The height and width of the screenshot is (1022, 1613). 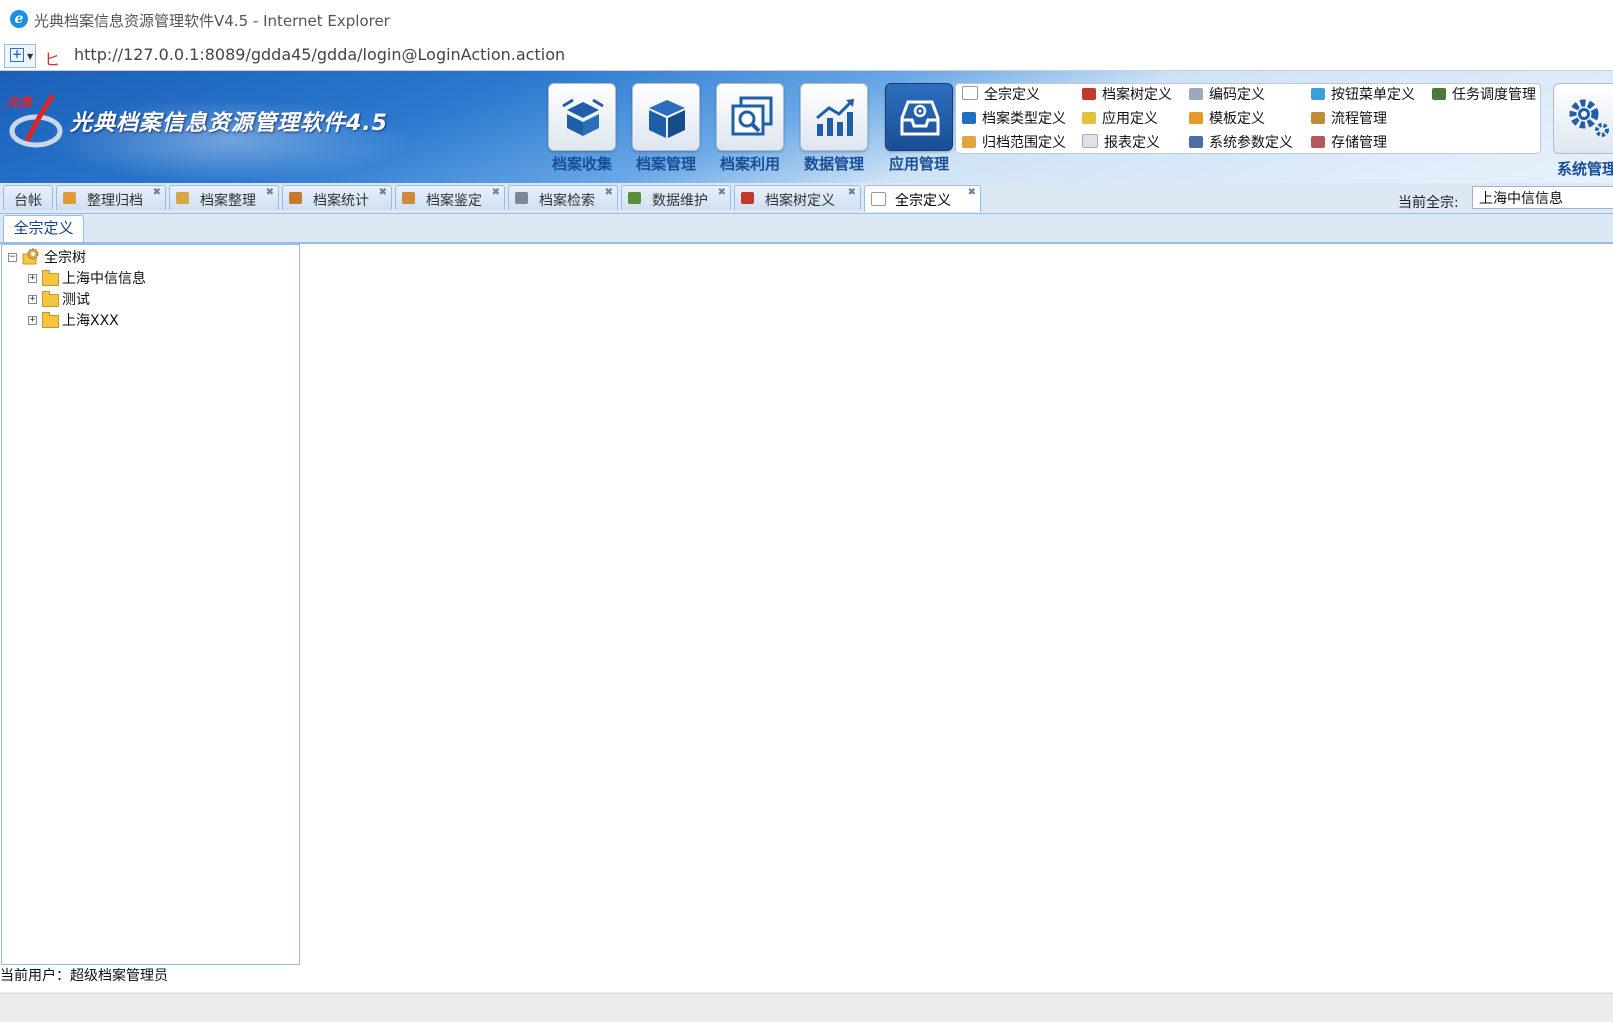 I want to click on tab-archive-tree-def: 档案树定义 ✖, so click(x=797, y=197).